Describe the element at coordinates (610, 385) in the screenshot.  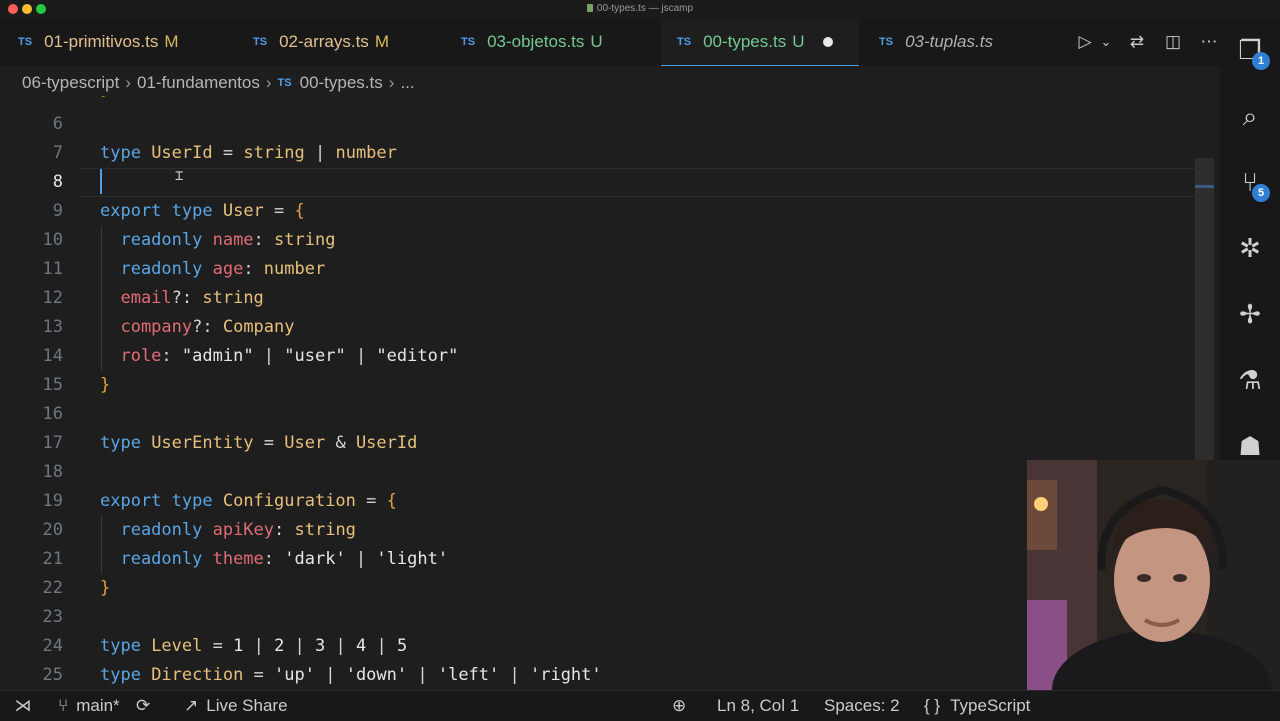
I see `code-line: 15}` at that location.